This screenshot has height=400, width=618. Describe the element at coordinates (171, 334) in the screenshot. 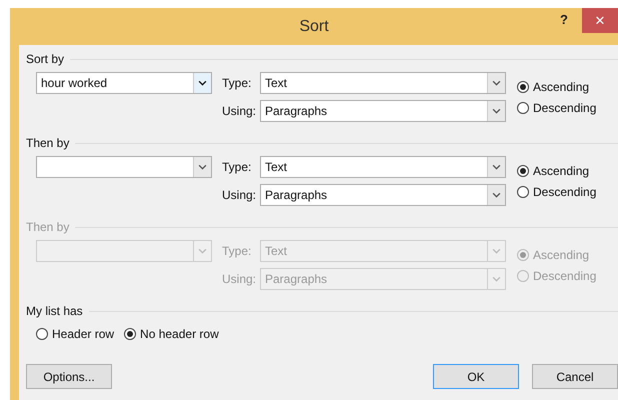

I see `header-radio: No header row` at that location.